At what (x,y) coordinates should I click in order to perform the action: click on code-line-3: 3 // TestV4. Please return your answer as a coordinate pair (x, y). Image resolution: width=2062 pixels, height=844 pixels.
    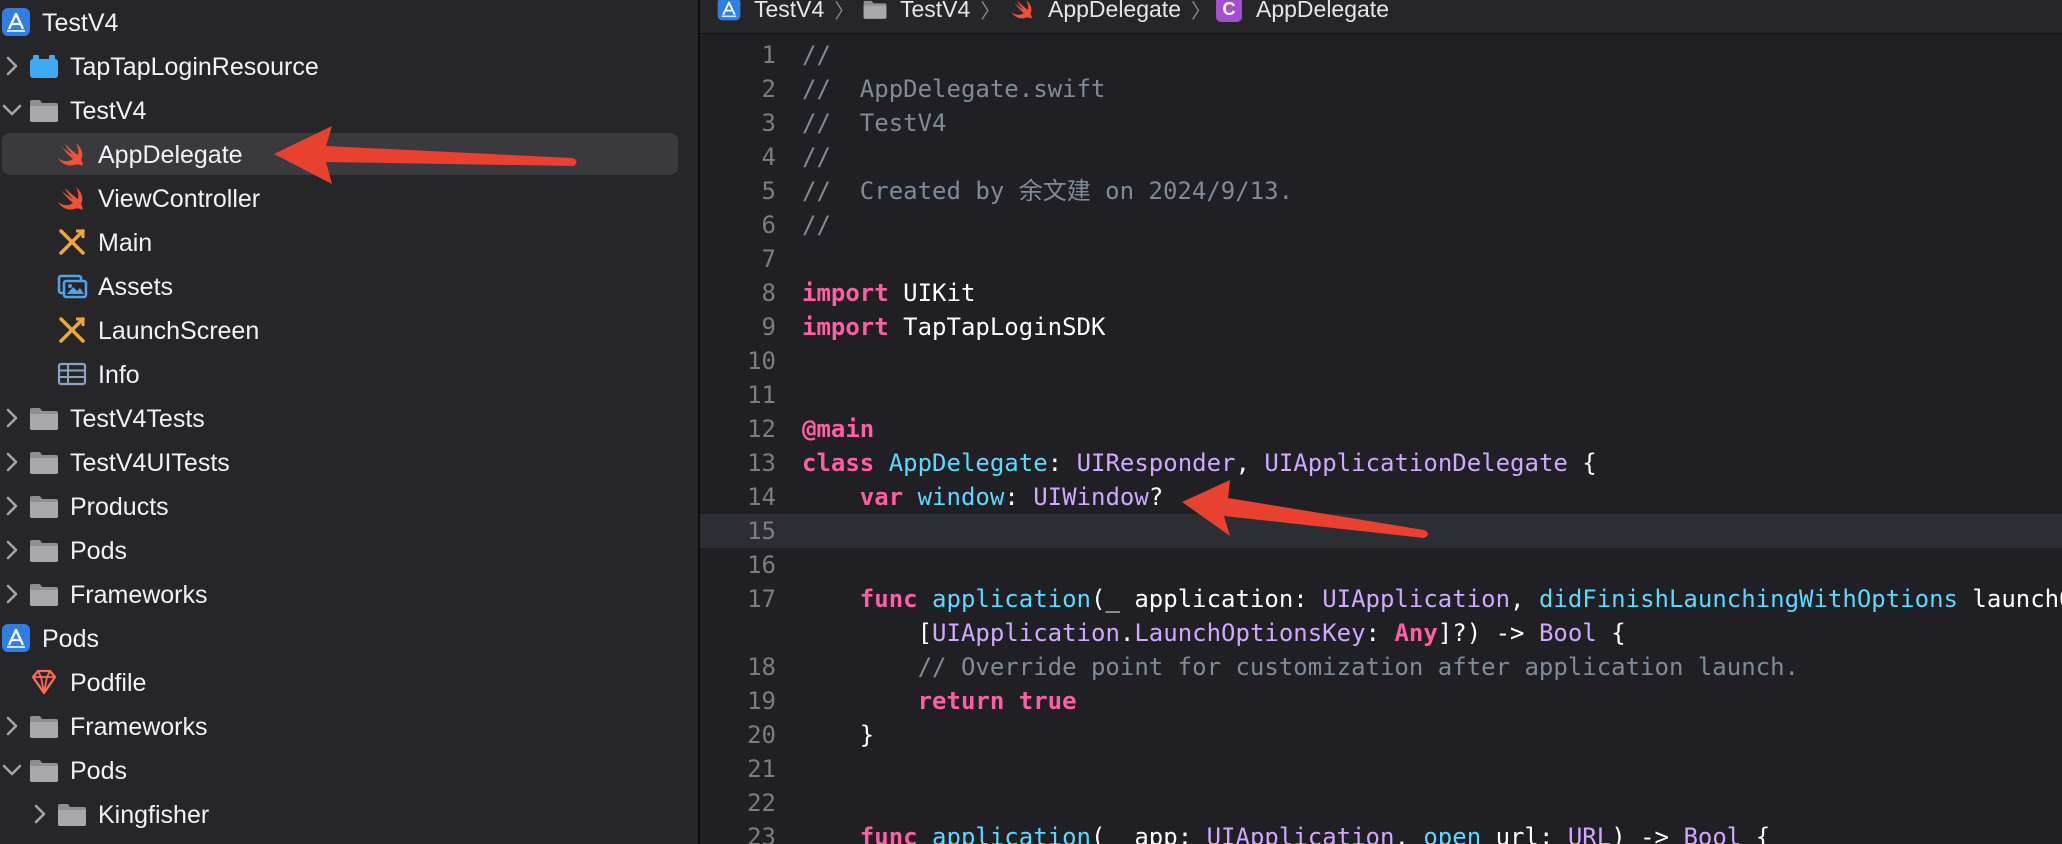
    Looking at the image, I should click on (1381, 123).